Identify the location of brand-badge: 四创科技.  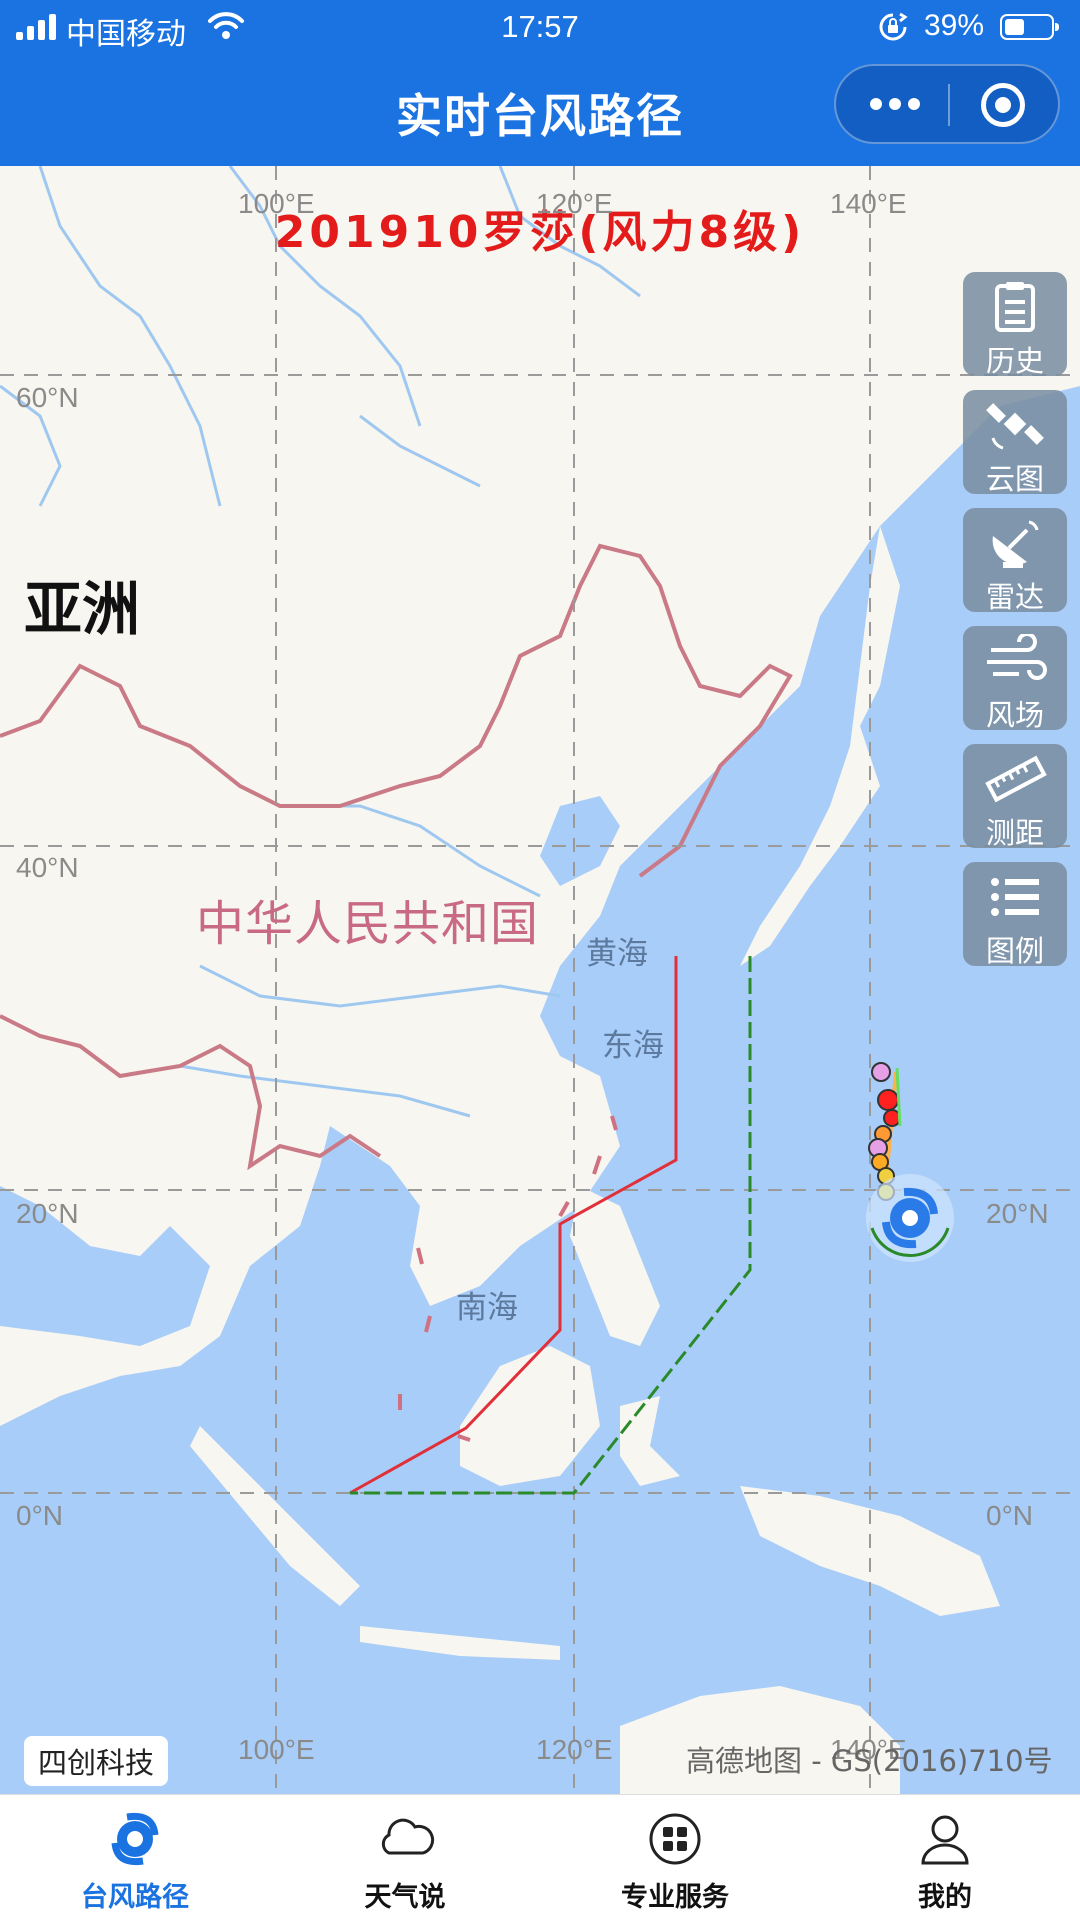
(96, 1761).